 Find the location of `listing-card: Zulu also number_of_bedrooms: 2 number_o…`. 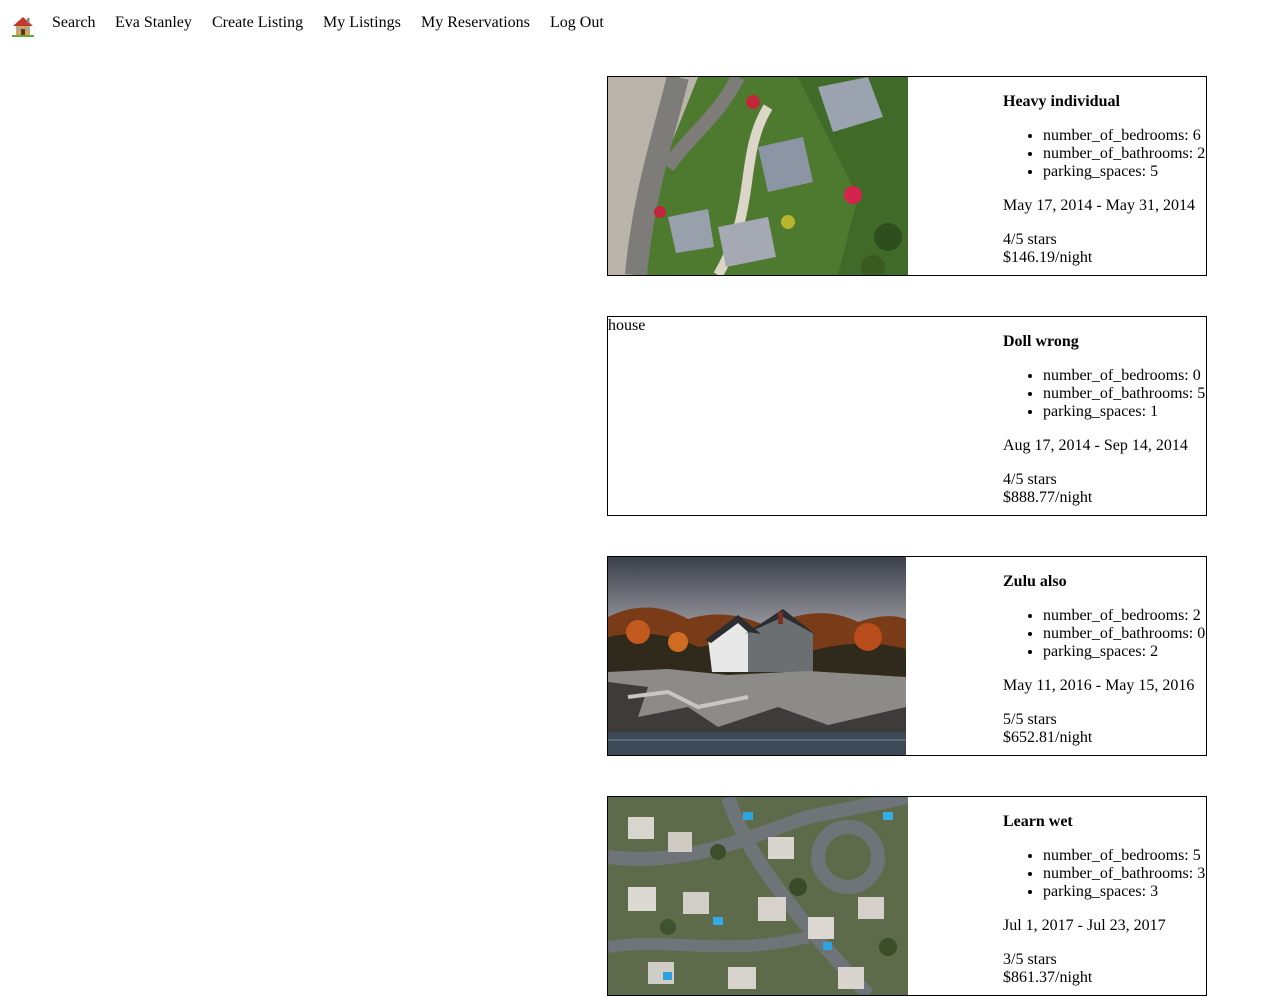

listing-card: Zulu also number_of_bedrooms: 2 number_o… is located at coordinates (907, 656).